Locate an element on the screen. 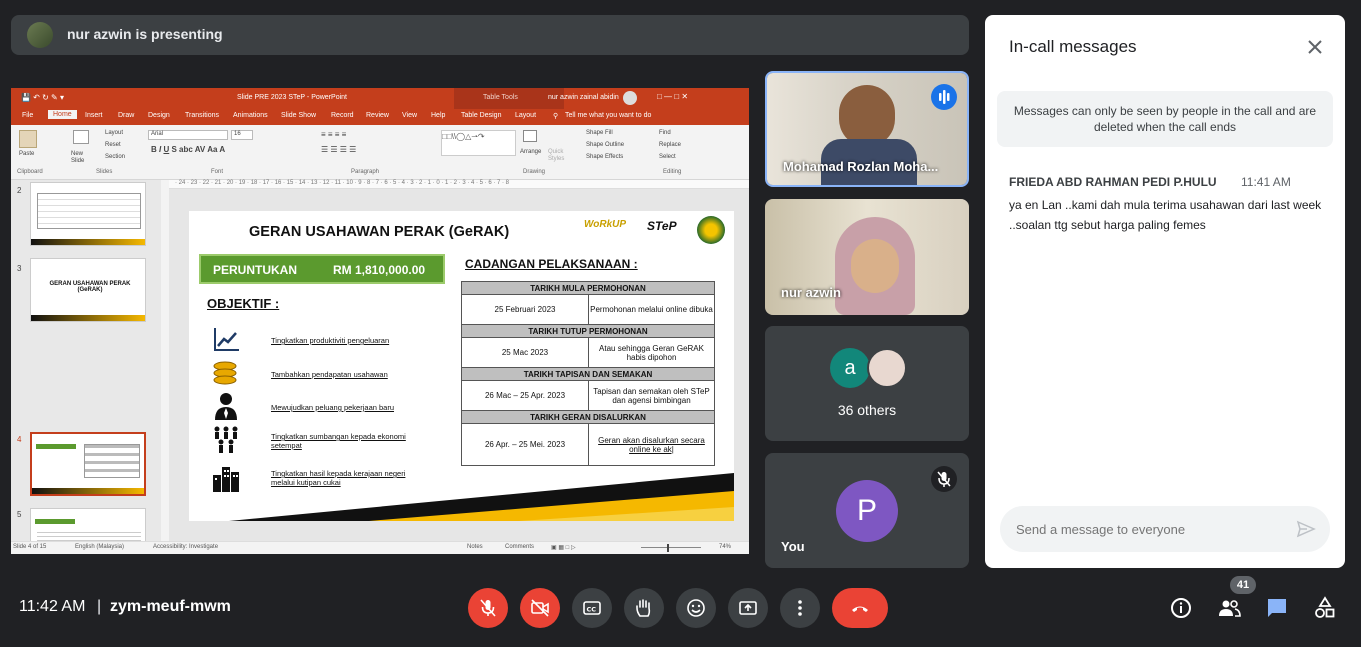 This screenshot has width=1361, height=647. table-date: 25 Mac 2023 is located at coordinates (525, 352).